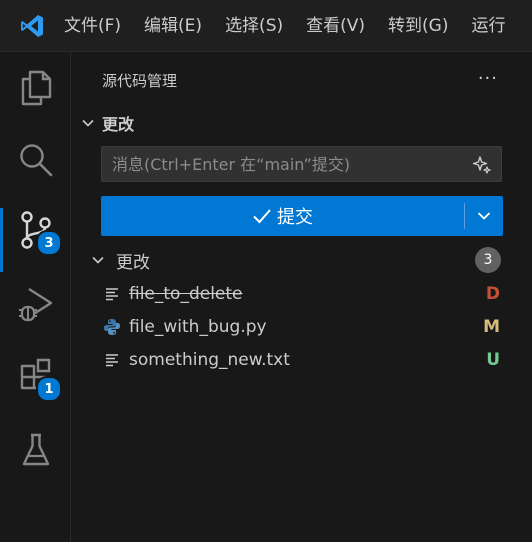 This screenshot has height=542, width=532. Describe the element at coordinates (133, 262) in the screenshot. I see `group-title: 更改` at that location.